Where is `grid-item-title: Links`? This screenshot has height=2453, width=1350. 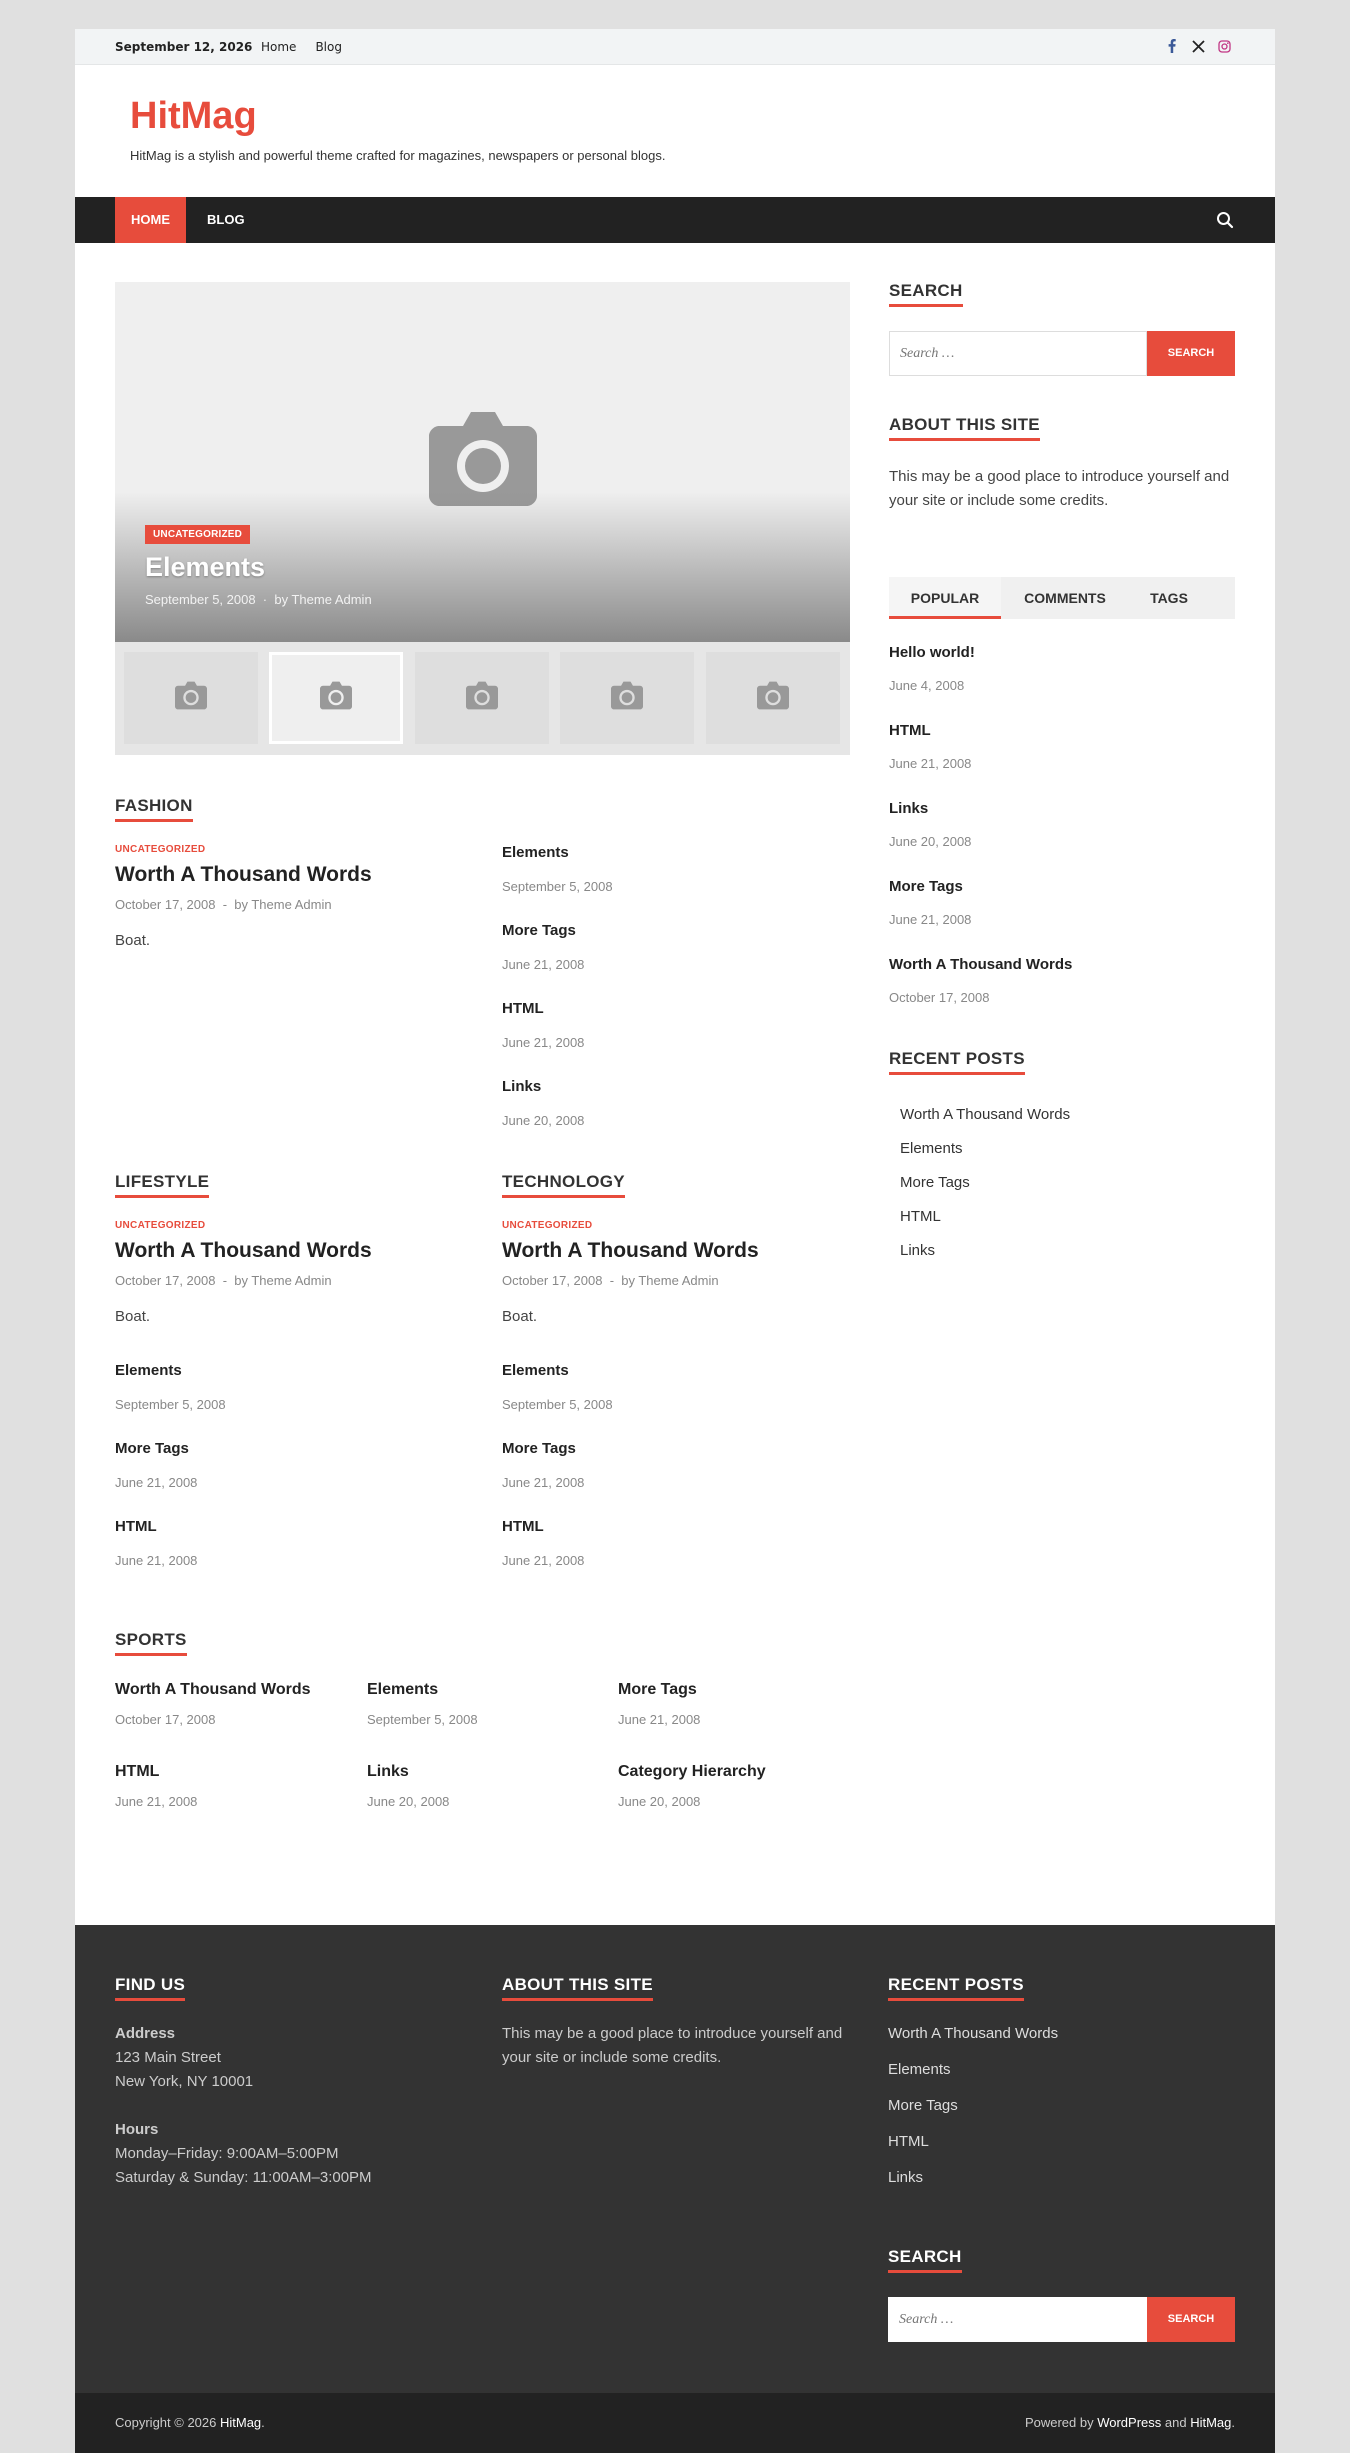
grid-item-title: Links is located at coordinates (388, 1772).